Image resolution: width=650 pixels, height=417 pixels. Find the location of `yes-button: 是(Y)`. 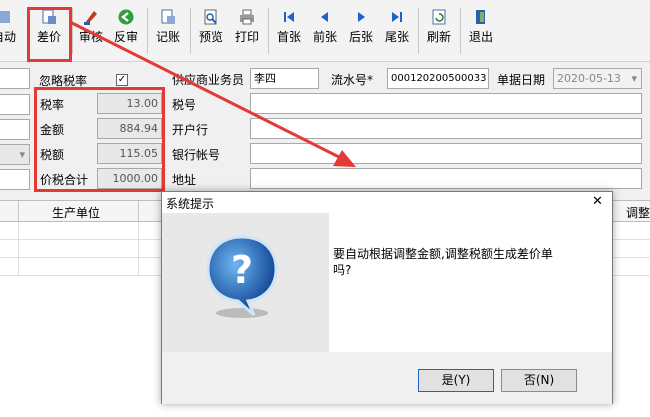

yes-button: 是(Y) is located at coordinates (456, 380).